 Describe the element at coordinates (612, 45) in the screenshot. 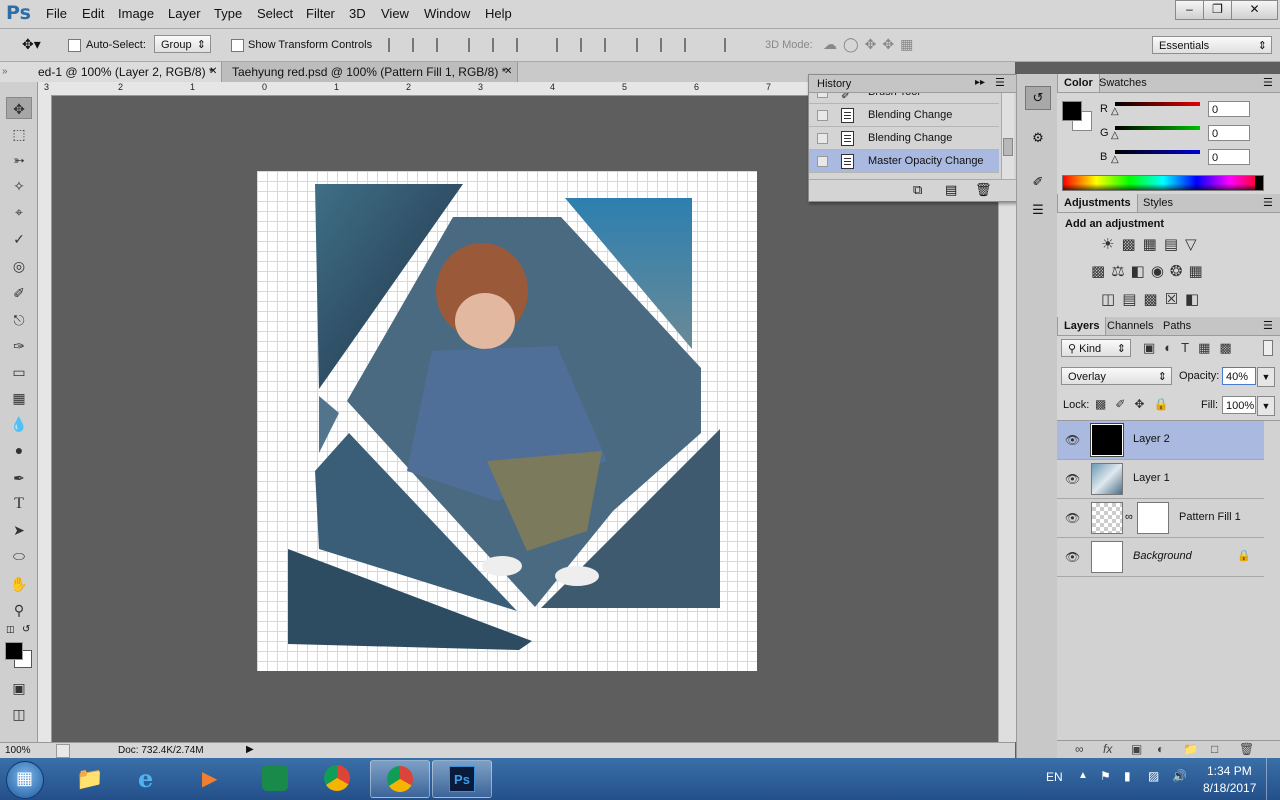

I see `distribute-bottom-icon` at that location.